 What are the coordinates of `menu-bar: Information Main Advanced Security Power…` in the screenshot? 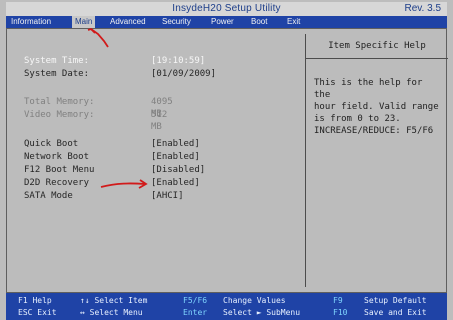 It's located at (226, 22).